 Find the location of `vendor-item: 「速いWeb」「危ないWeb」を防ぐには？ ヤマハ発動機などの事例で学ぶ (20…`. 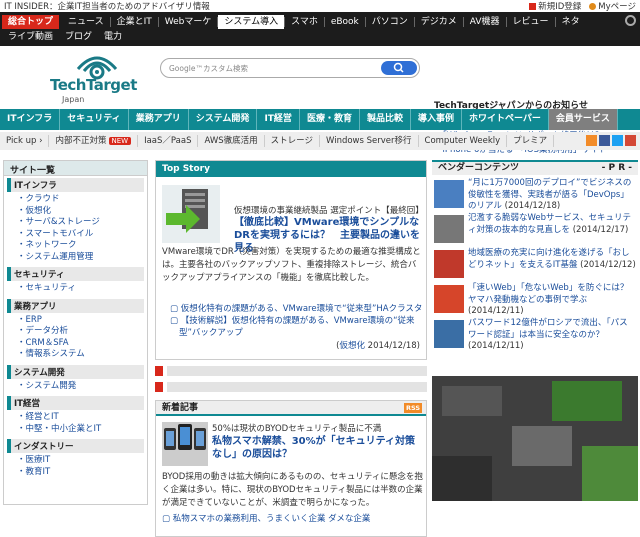

vendor-item: 「速いWeb」「危ないWeb」を防ぐには？ ヤマハ発動機などの事例で学ぶ (20… is located at coordinates (535, 298).